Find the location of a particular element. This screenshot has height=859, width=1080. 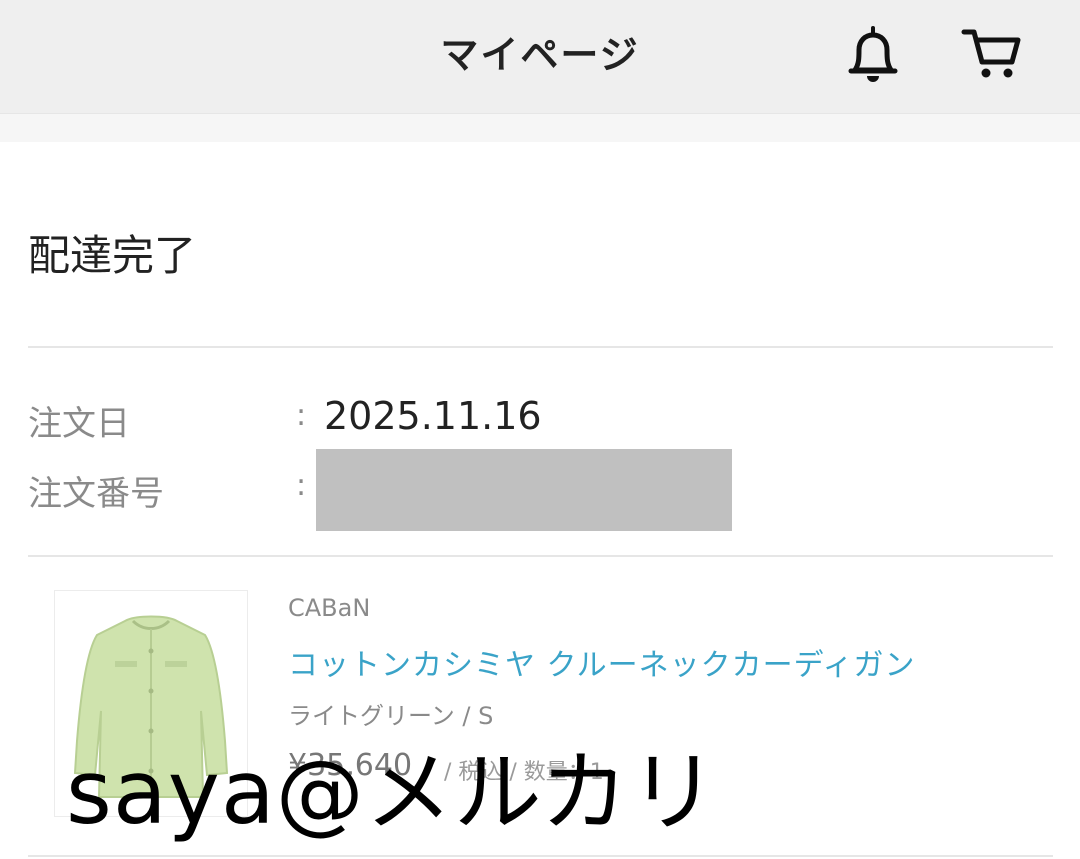

product-name-link: コットンカシミヤ クルーネックカーディガン is located at coordinates (602, 662).